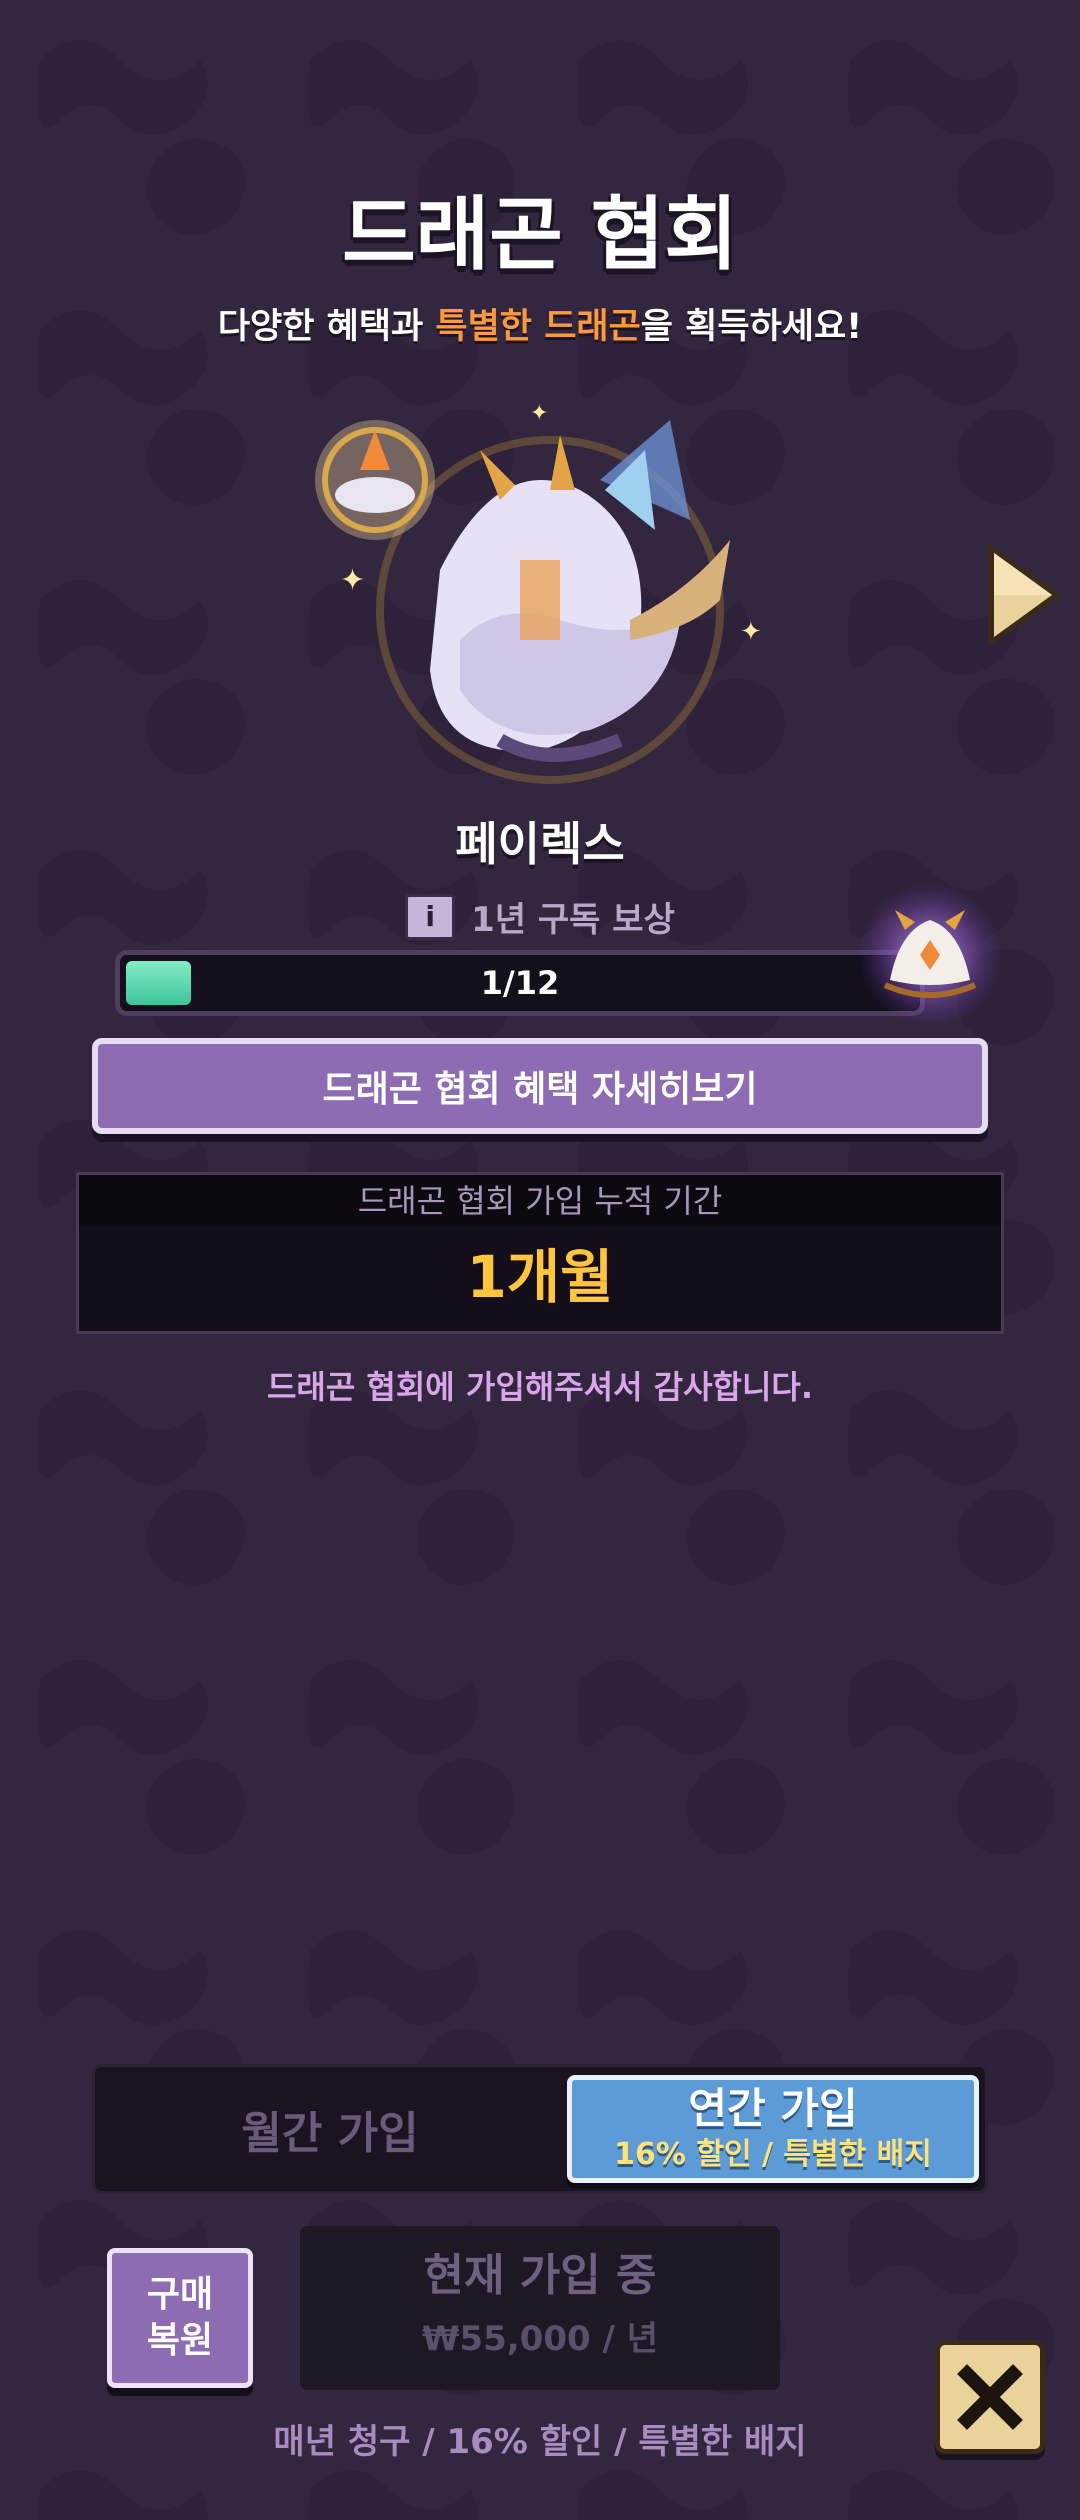 The image size is (1080, 2520). What do you see at coordinates (540, 1086) in the screenshot?
I see `association-benefits-button: 드래곤 협회 혜택 자세히보기` at bounding box center [540, 1086].